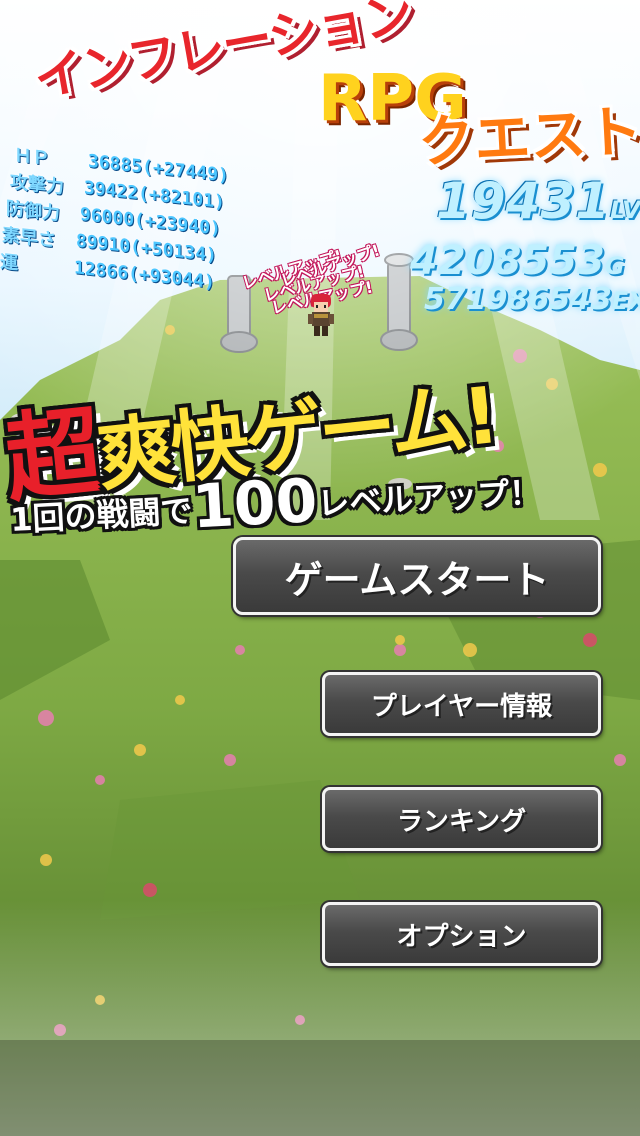 The image size is (640, 1136). What do you see at coordinates (429, 498) in the screenshot?
I see `banner-sub-suffix: レベルアップ！` at bounding box center [429, 498].